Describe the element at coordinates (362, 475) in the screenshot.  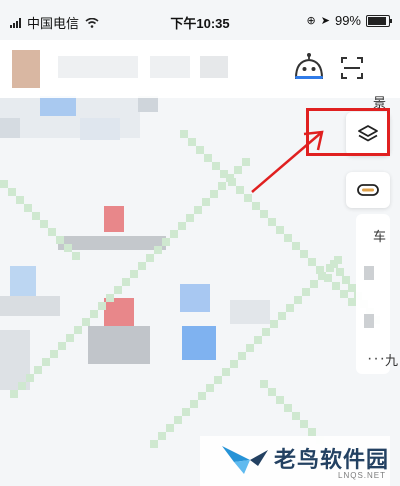
I see `watermark-sub: LNQS.NET` at that location.